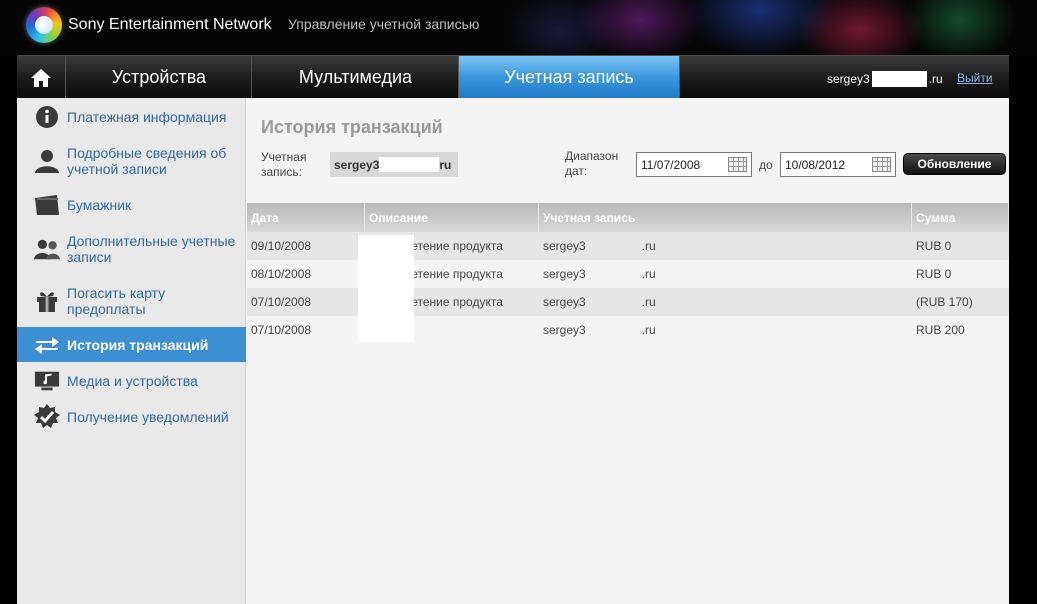 This screenshot has height=604, width=1037. Describe the element at coordinates (47, 345) in the screenshot. I see `swap-arrows-icon` at that location.